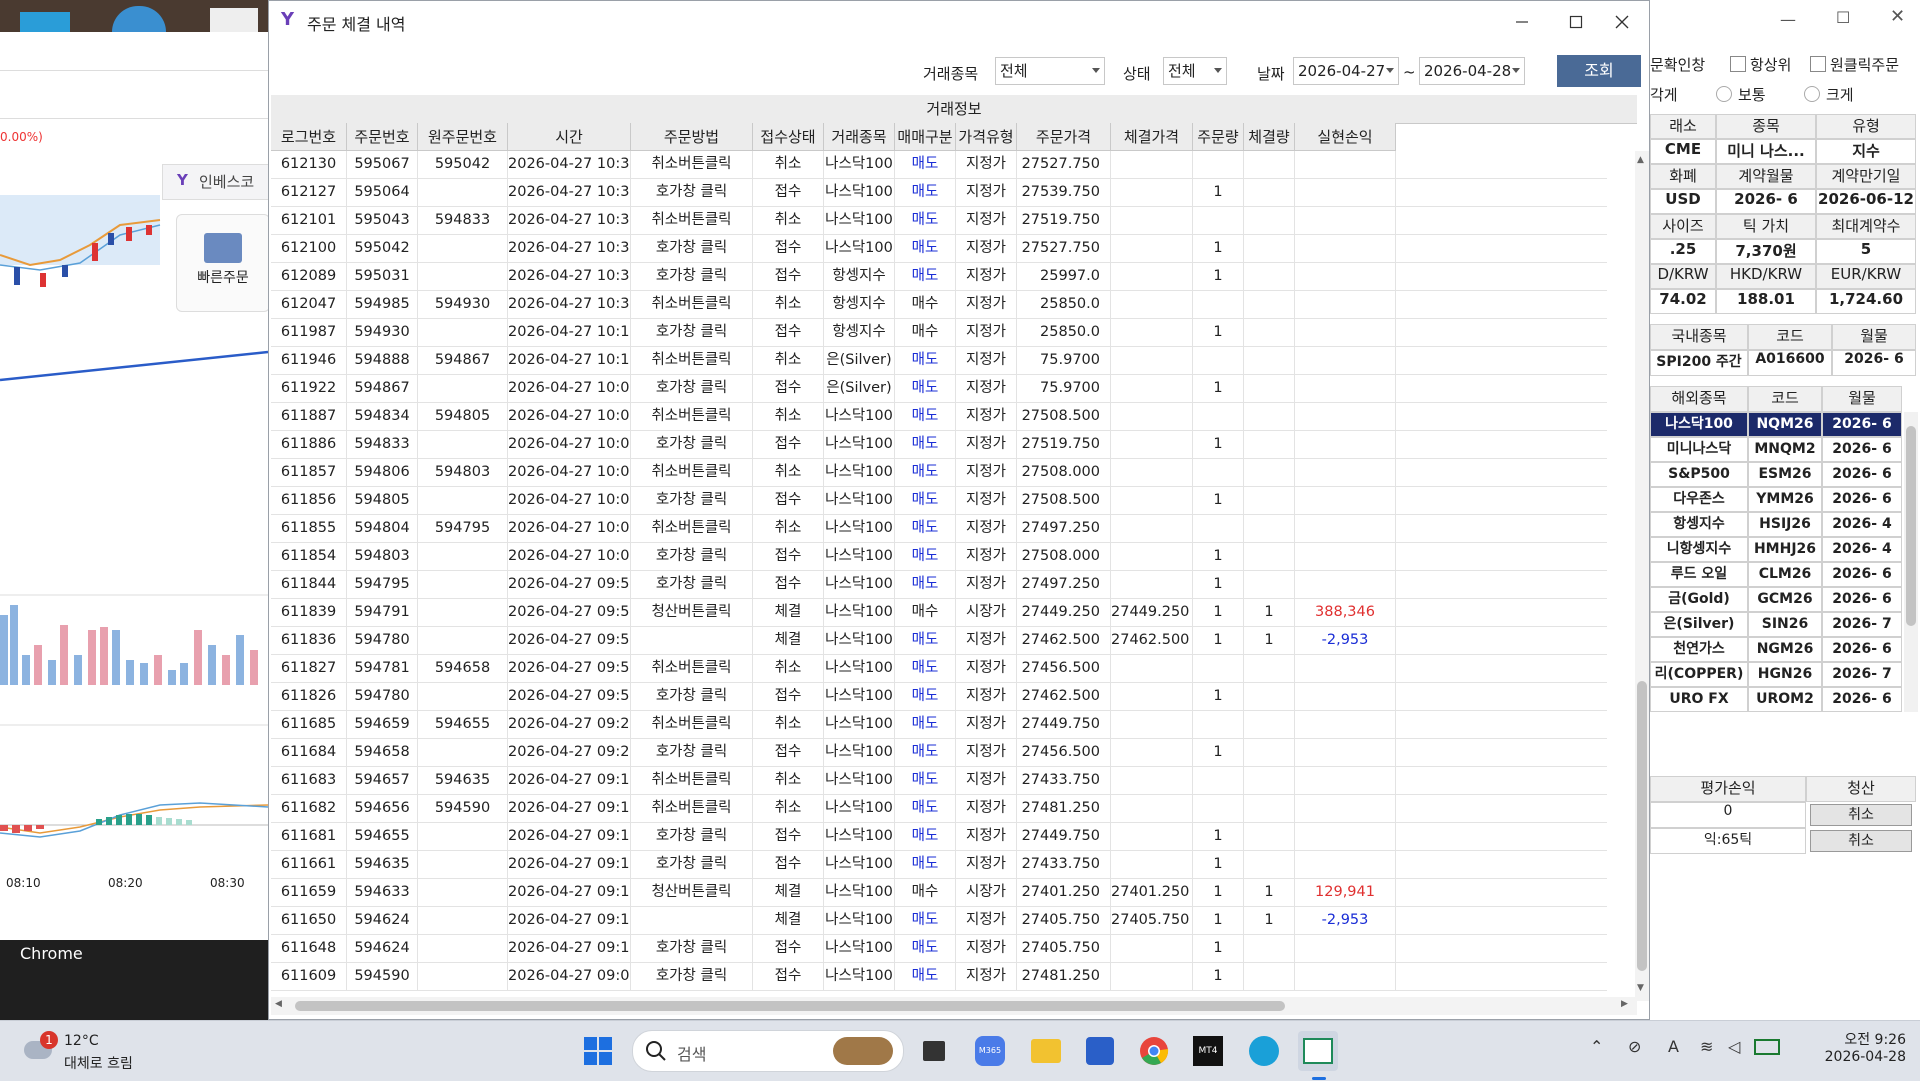  I want to click on date-from-picker: 2026-04-27, so click(1346, 71).